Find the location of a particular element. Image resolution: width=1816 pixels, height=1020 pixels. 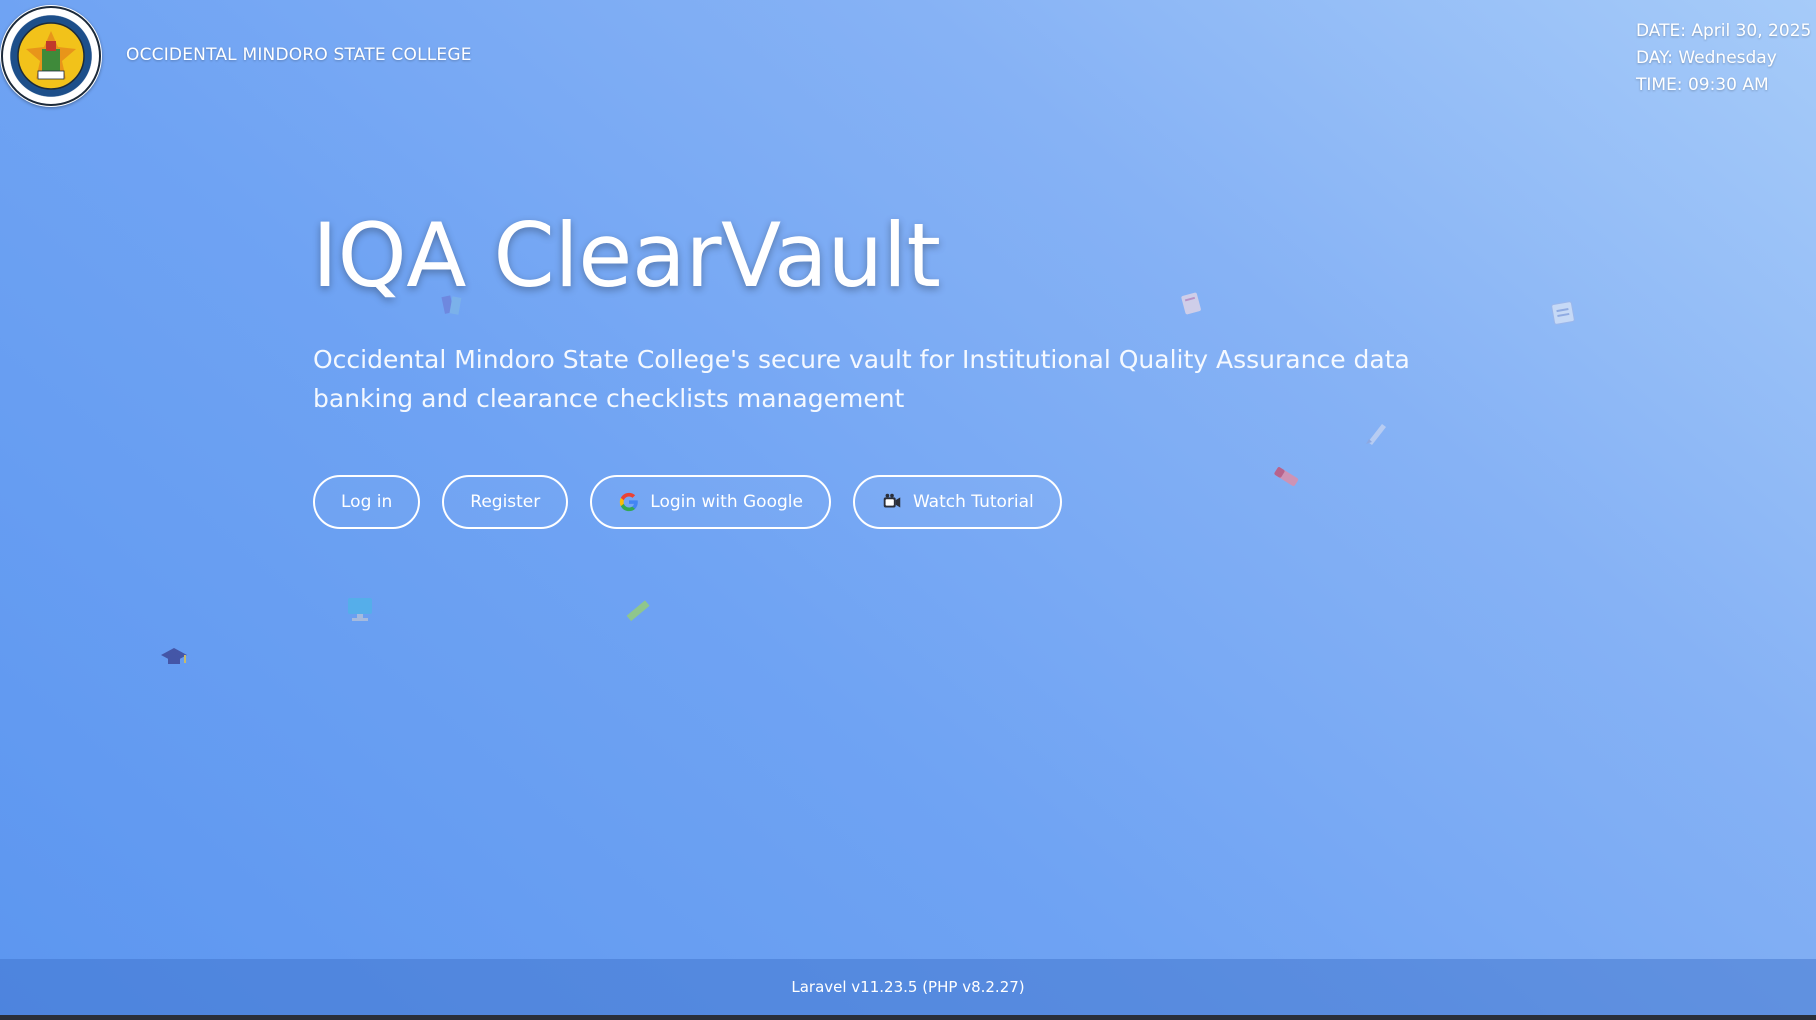

day-text: DAY: Wednesday is located at coordinates (1706, 58).